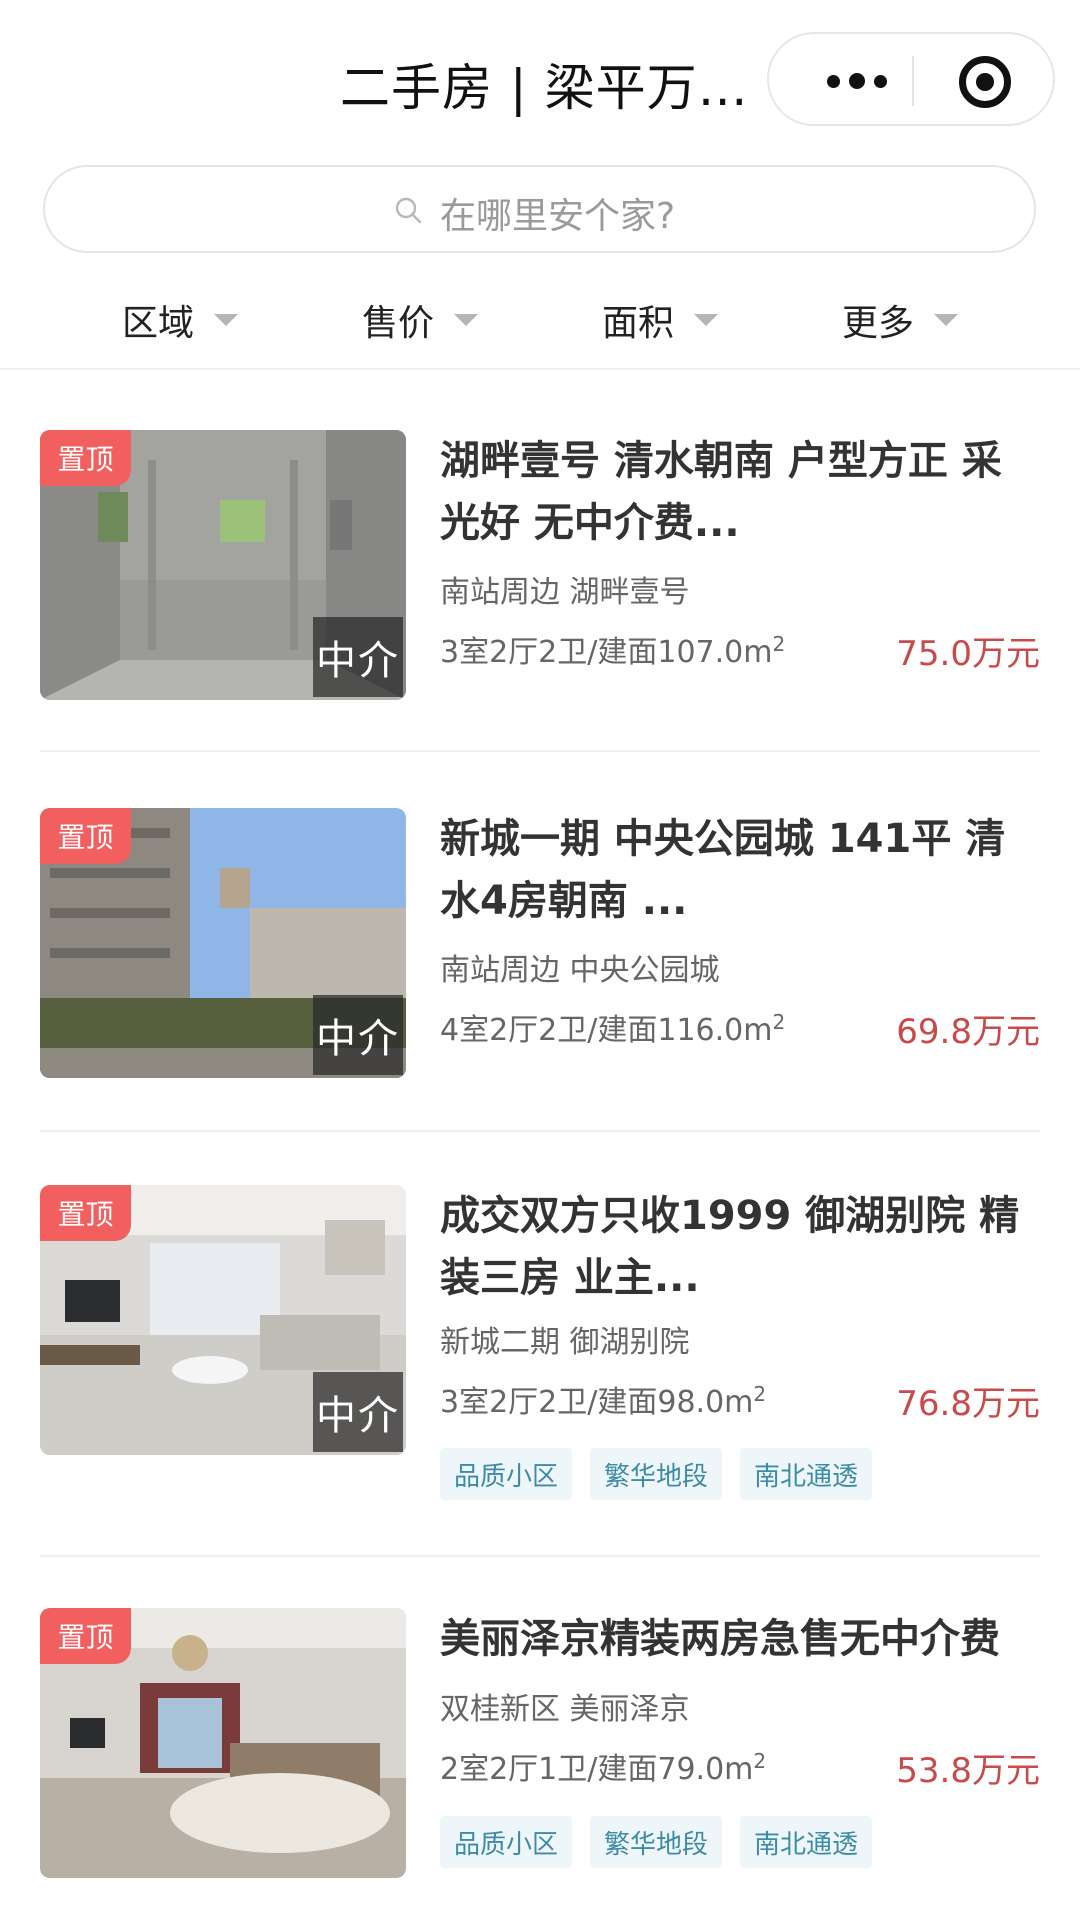  I want to click on listing-price: 76.8万元, so click(968, 1404).